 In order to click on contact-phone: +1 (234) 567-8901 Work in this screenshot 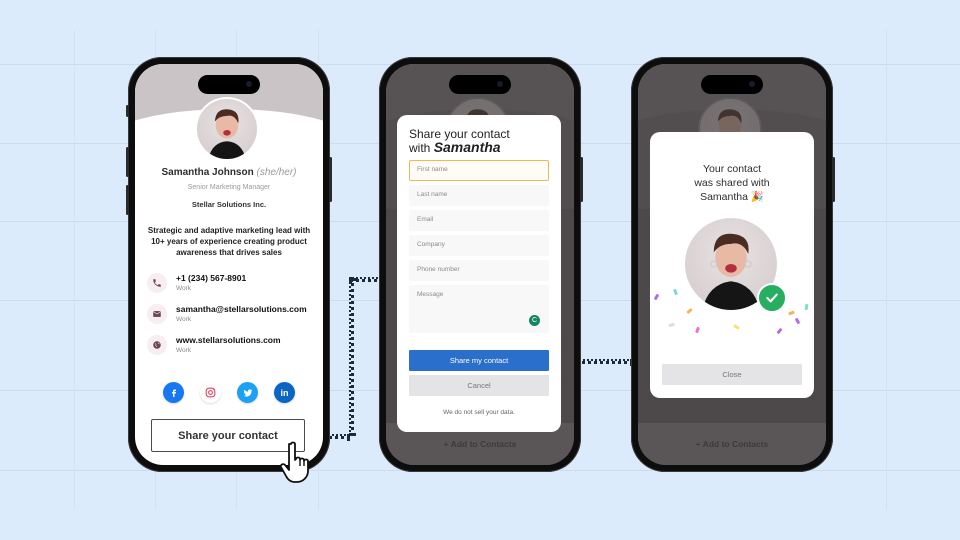, I will do `click(231, 285)`.